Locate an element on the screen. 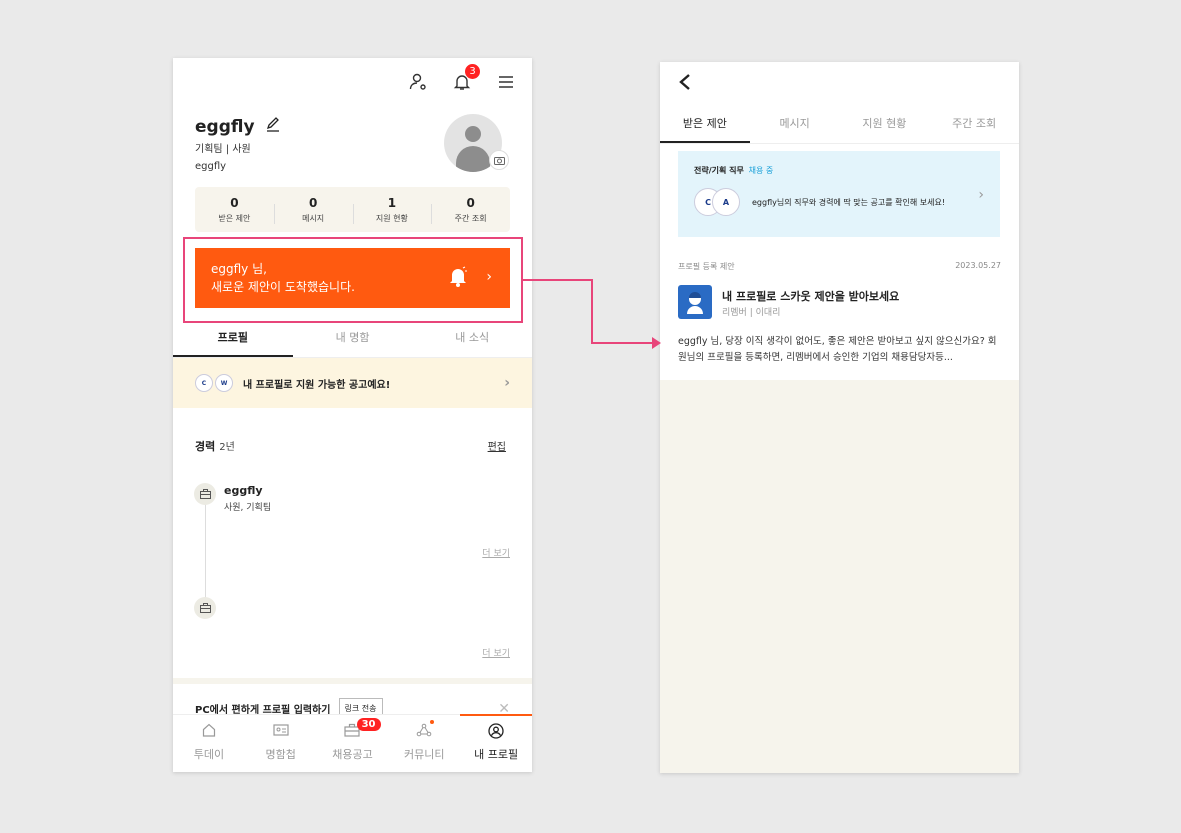  connector-arrow is located at coordinates (592, 314).